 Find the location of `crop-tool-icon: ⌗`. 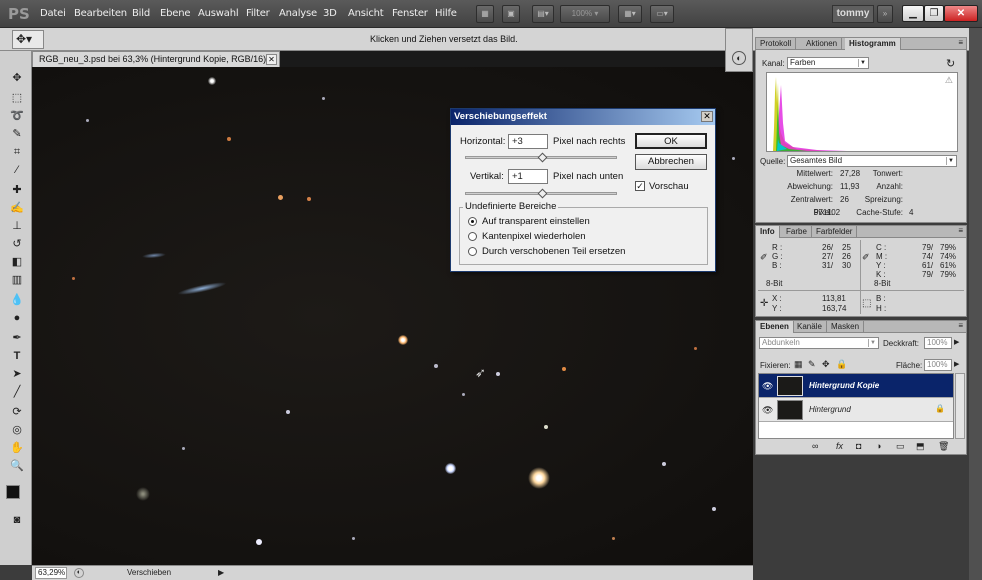

crop-tool-icon: ⌗ is located at coordinates (17, 152).